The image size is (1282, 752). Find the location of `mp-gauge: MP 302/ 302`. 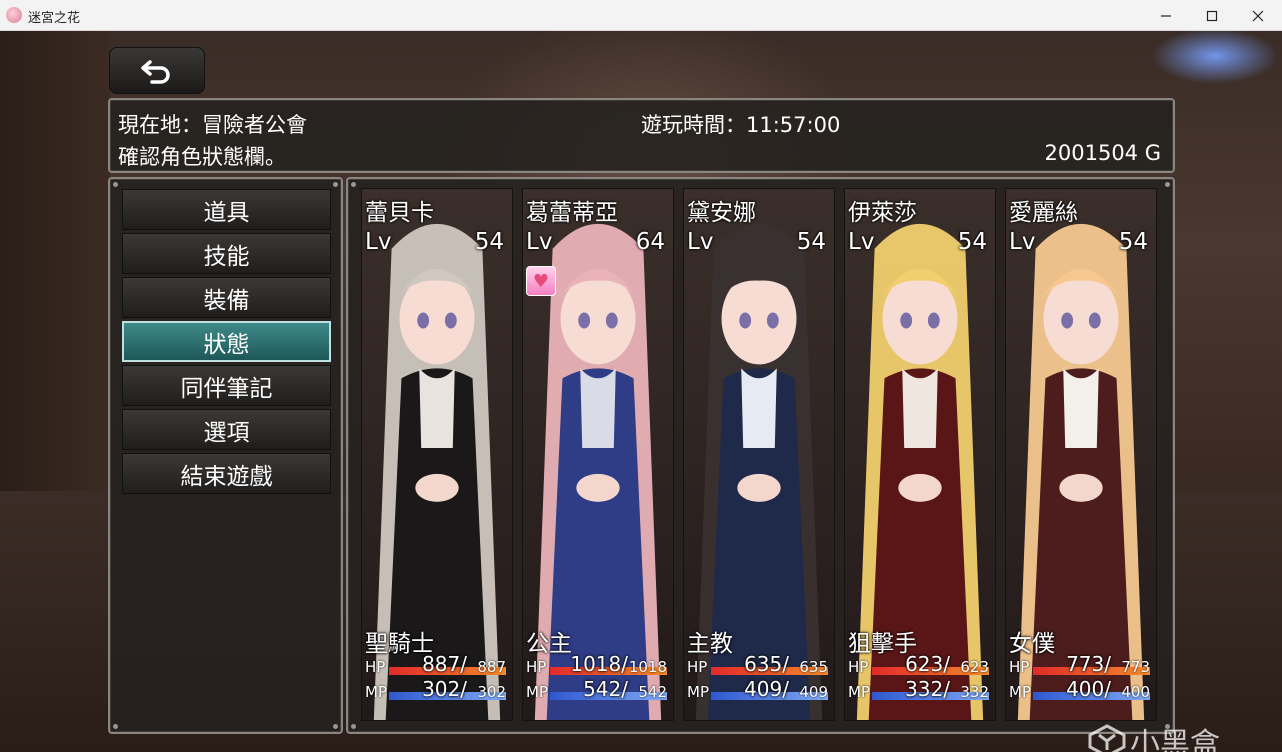

mp-gauge: MP 302/ 302 is located at coordinates (437, 690).